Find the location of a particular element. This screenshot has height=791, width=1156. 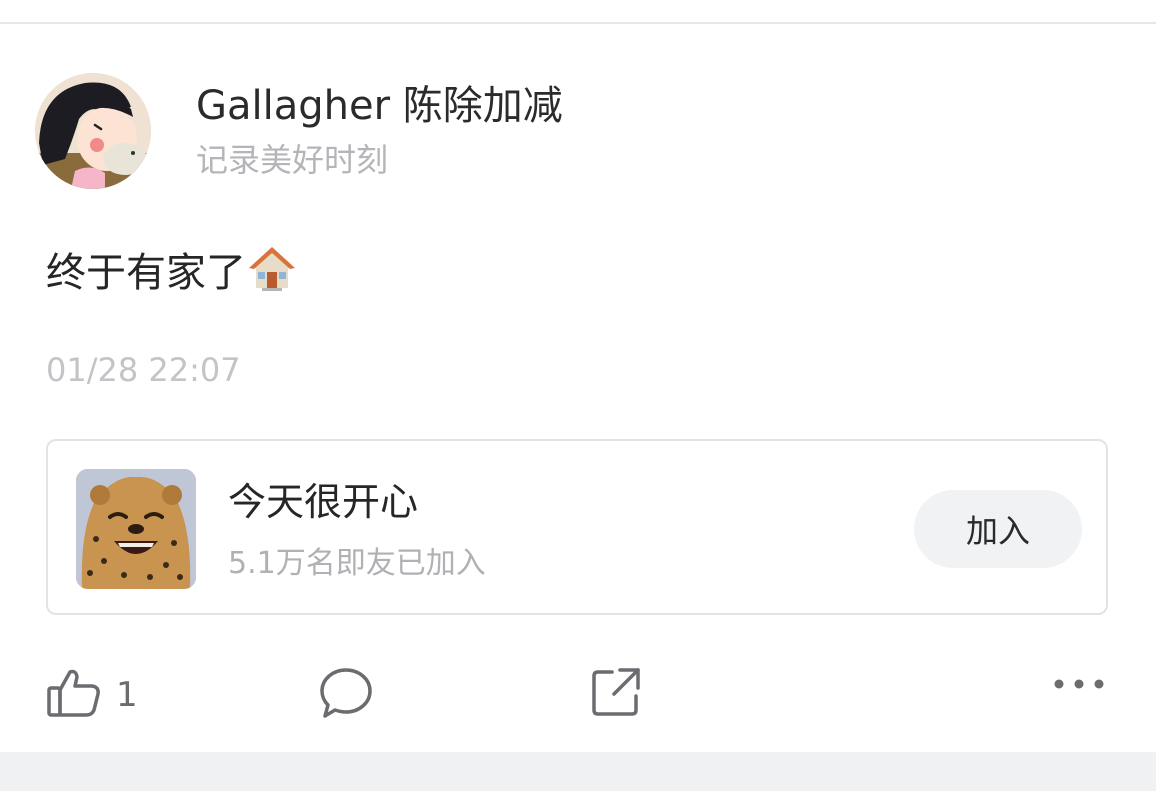

post-text: 终于有家了 is located at coordinates (171, 275).